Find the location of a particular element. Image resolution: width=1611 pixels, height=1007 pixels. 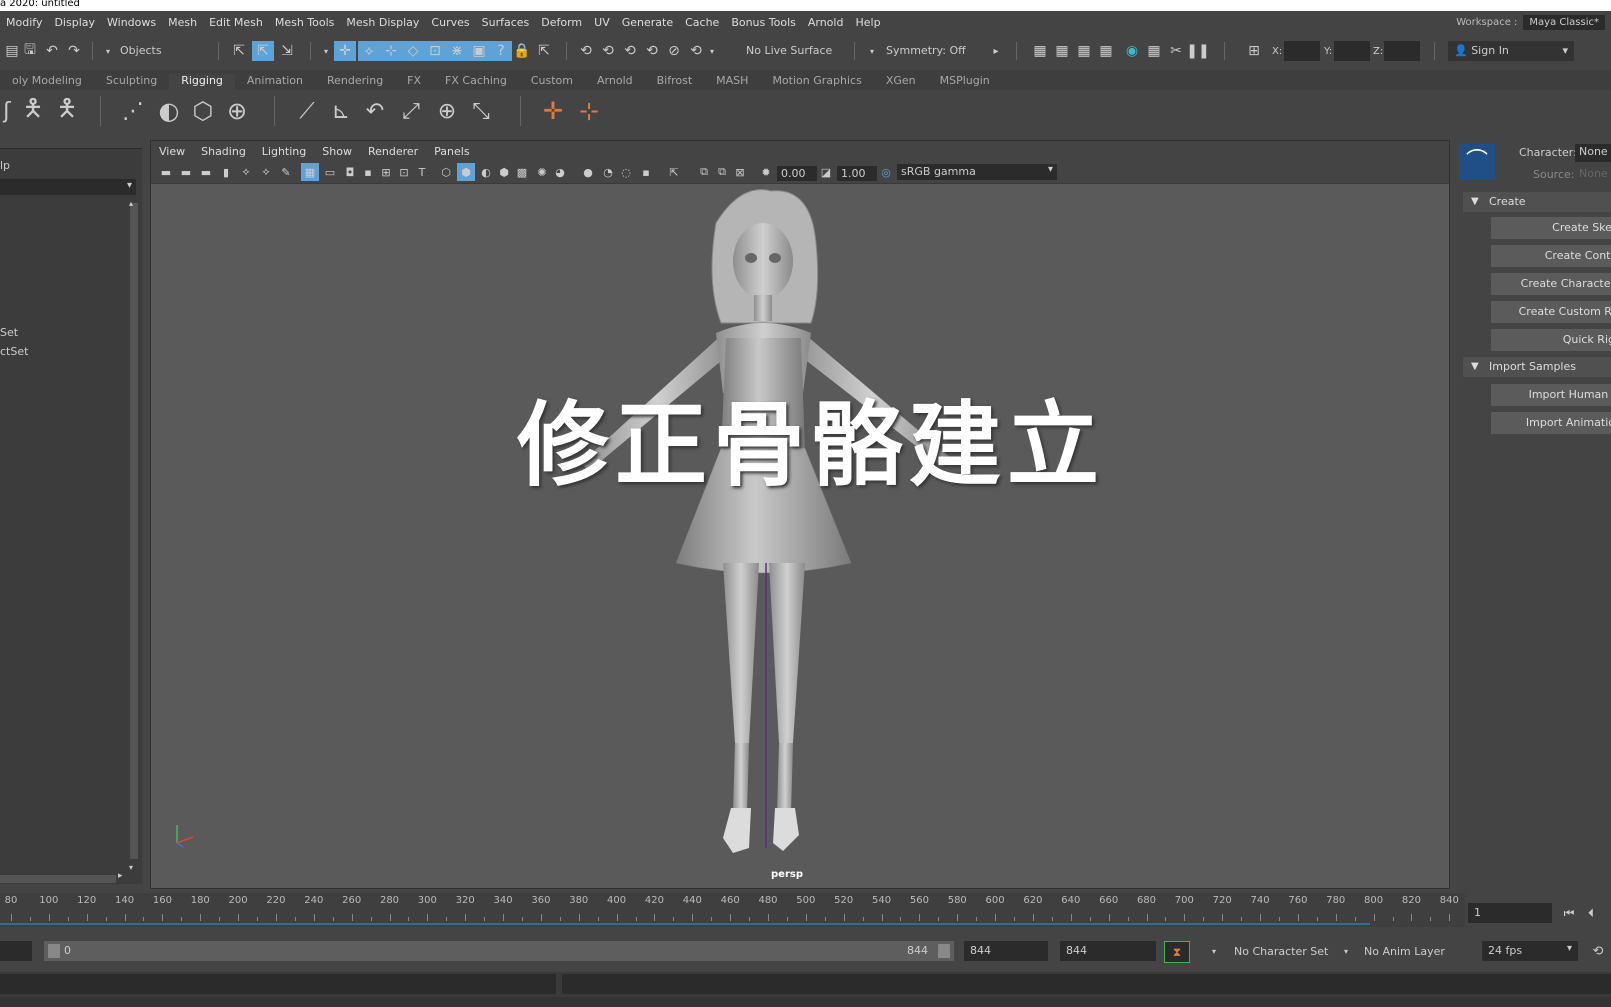

scroll-right-icon: ▸ is located at coordinates (120, 876).